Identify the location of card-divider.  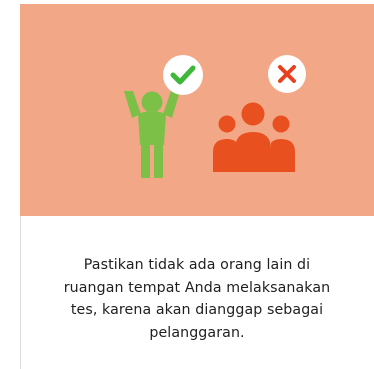
(20, 292).